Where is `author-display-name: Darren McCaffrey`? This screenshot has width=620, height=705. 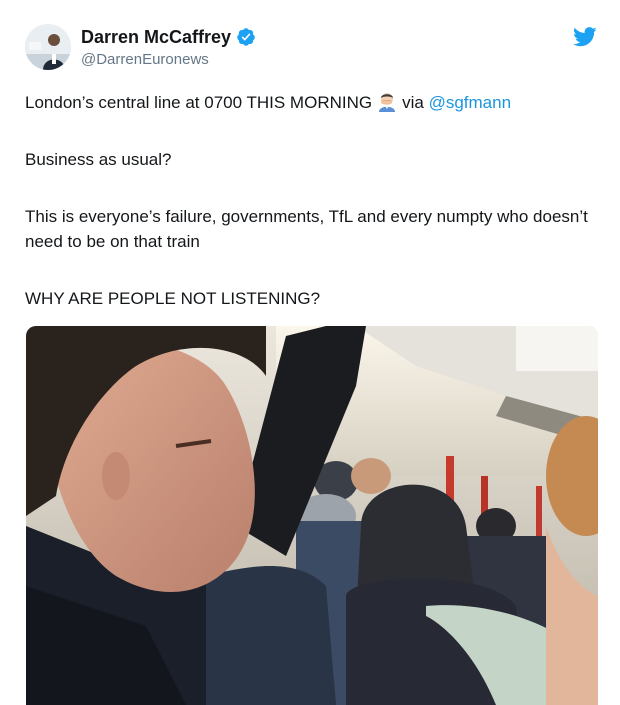 author-display-name: Darren McCaffrey is located at coordinates (156, 37).